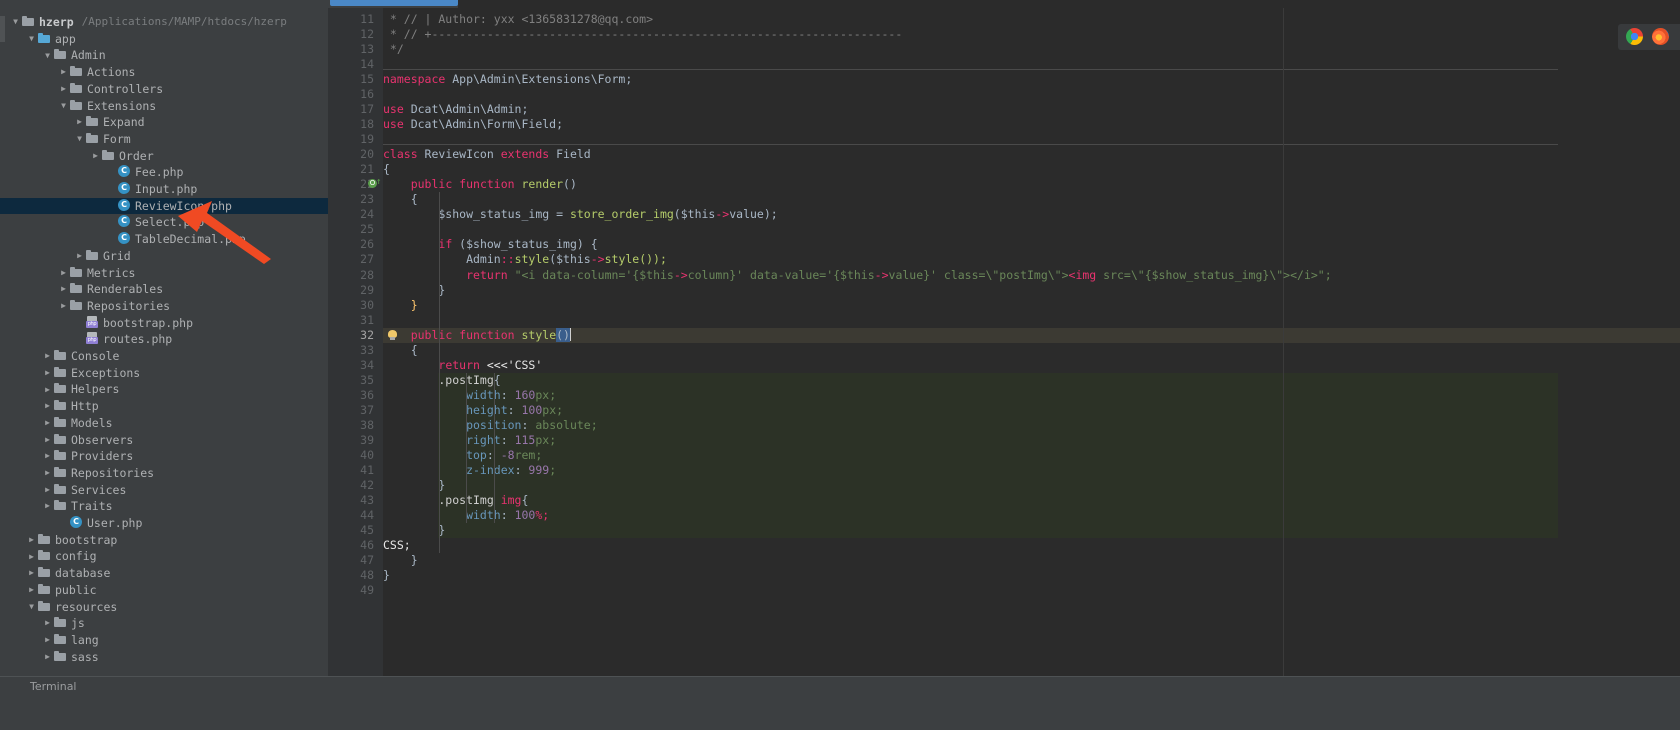 This screenshot has width=1680, height=730. What do you see at coordinates (1660, 36) in the screenshot?
I see `firefox-icon` at bounding box center [1660, 36].